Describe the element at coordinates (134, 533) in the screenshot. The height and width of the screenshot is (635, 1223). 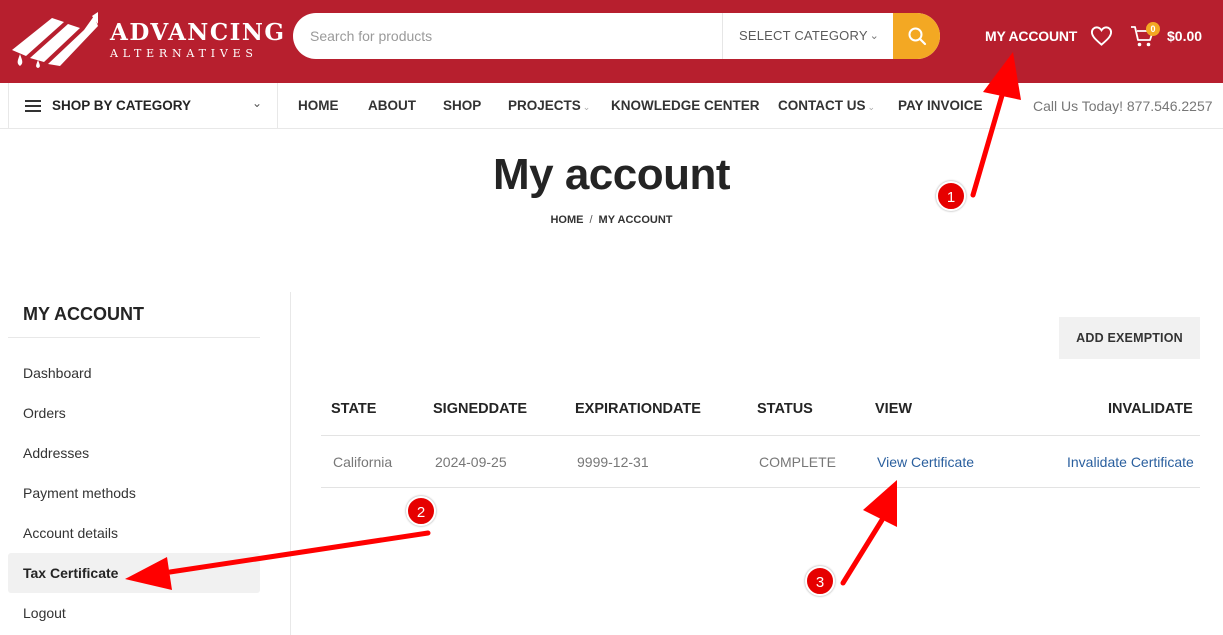
I see `sidebar-item-account-details: Account details` at that location.